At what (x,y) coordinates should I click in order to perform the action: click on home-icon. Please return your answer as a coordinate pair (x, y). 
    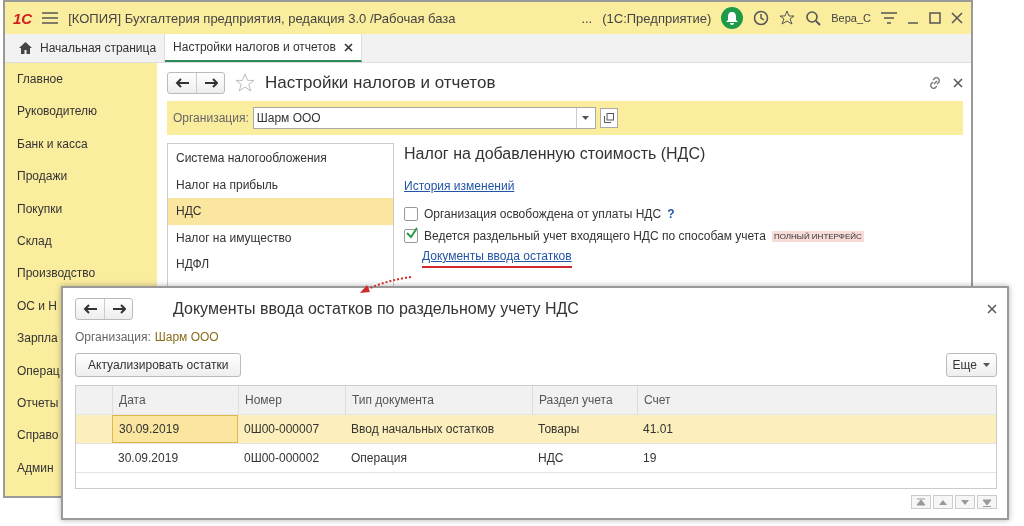
    Looking at the image, I should click on (25, 48).